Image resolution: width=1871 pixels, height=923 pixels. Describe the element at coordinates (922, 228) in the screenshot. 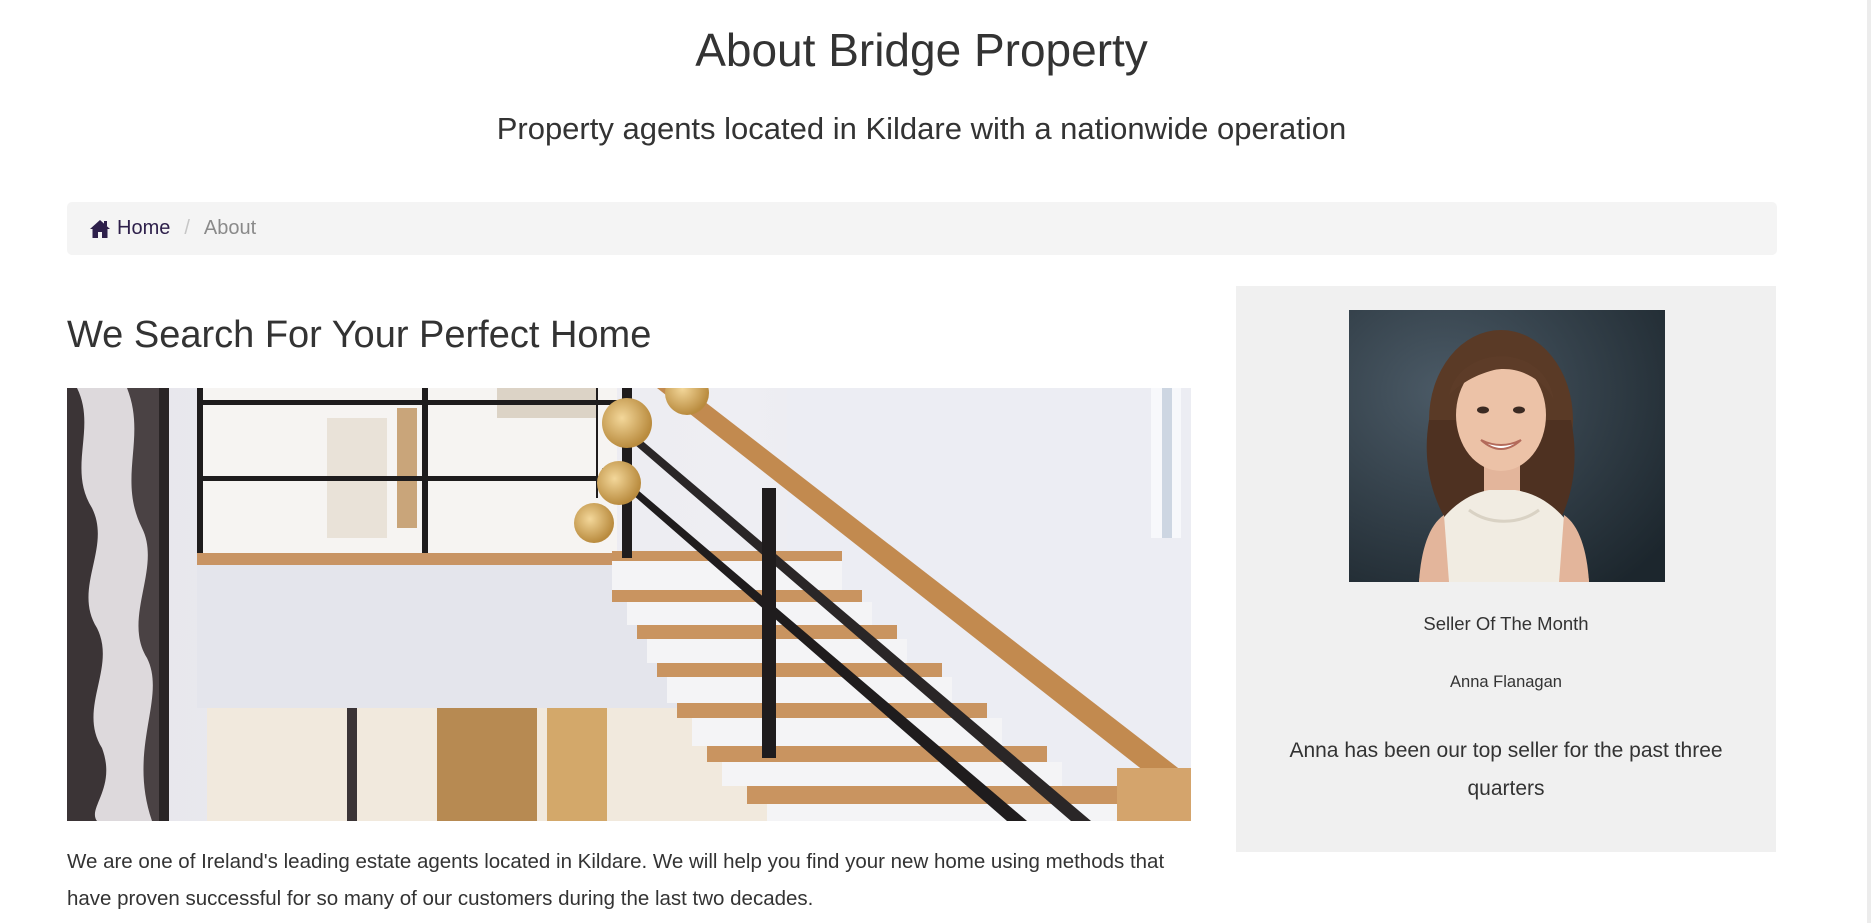

I see `breadcrumb: Home / About` at that location.